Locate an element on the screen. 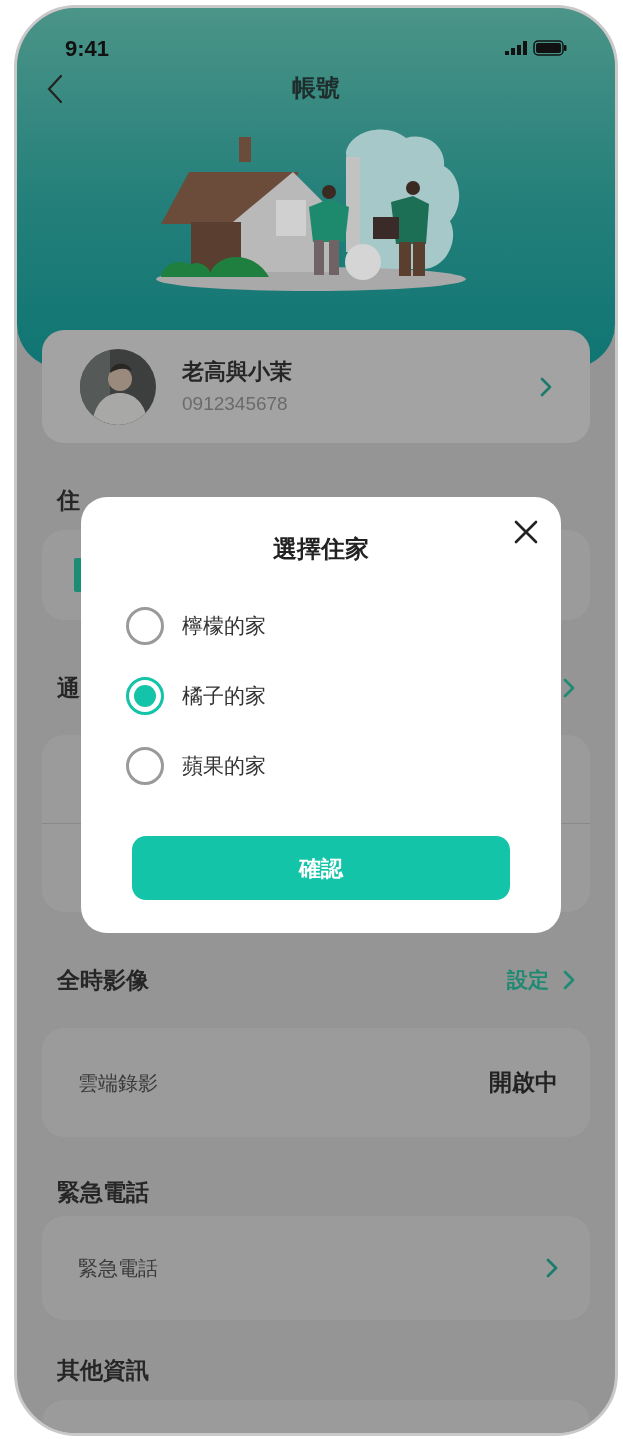 The width and height of the screenshot is (623, 1439). section-title: 住 is located at coordinates (68, 500).